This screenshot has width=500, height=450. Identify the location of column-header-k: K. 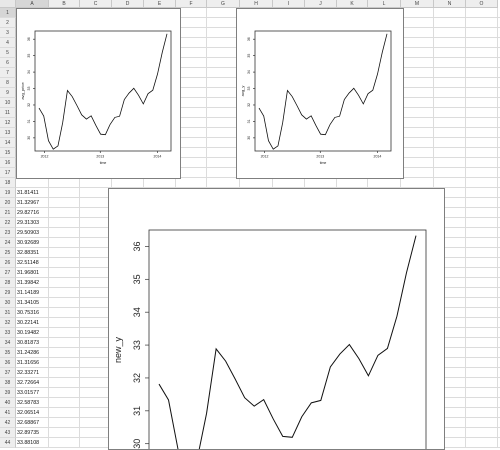
(352, 4).